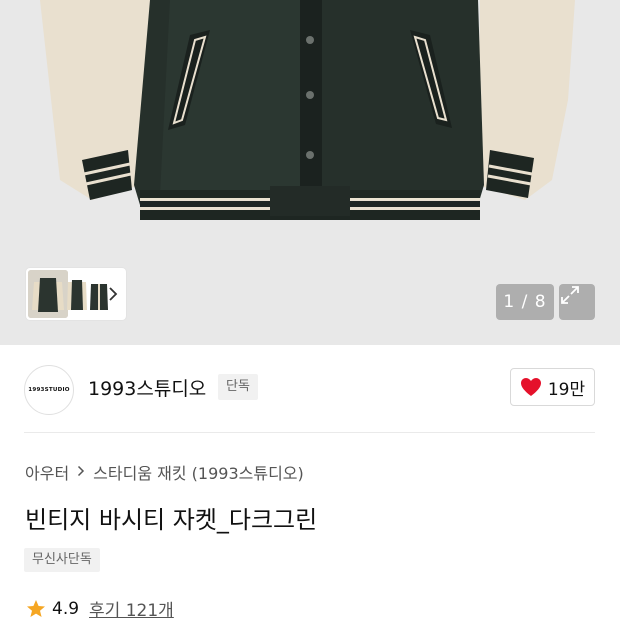 This screenshot has height=620, width=620. I want to click on heart-icon, so click(530, 387).